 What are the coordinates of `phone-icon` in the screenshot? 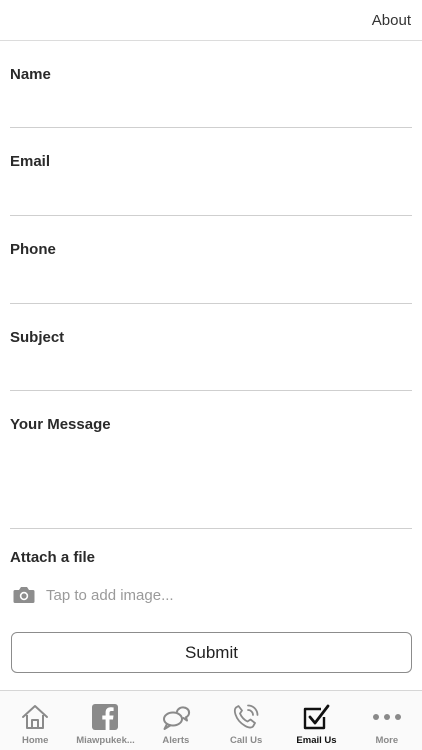 It's located at (246, 716).